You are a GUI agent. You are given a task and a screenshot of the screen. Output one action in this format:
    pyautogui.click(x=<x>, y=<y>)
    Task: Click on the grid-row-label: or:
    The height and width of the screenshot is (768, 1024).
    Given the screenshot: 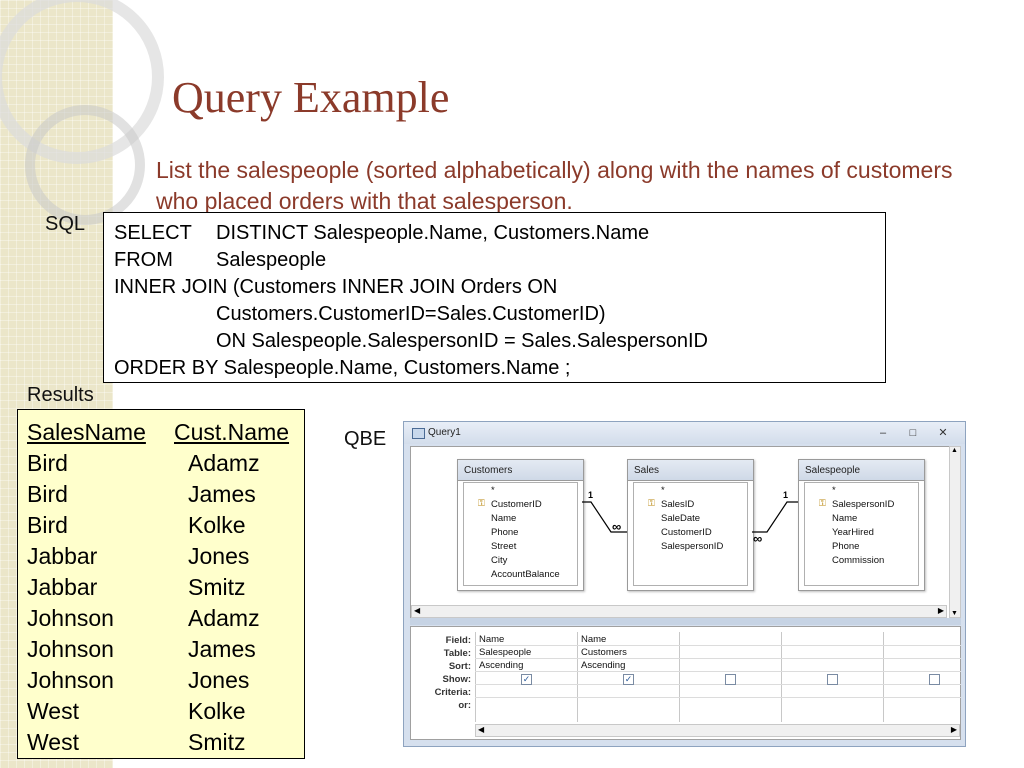 What is the action you would take?
    pyautogui.click(x=464, y=705)
    